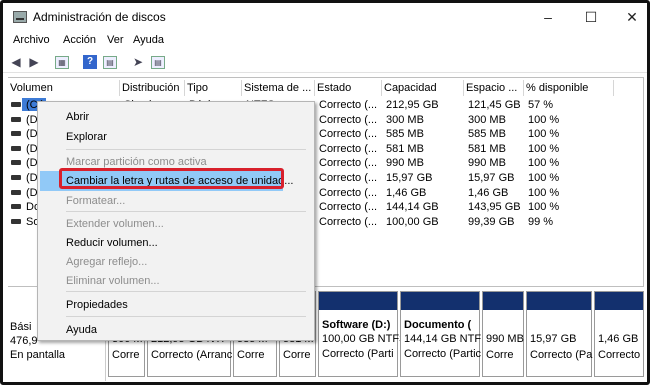  Describe the element at coordinates (148, 40) in the screenshot. I see `menu-ayuda: Ayuda` at that location.